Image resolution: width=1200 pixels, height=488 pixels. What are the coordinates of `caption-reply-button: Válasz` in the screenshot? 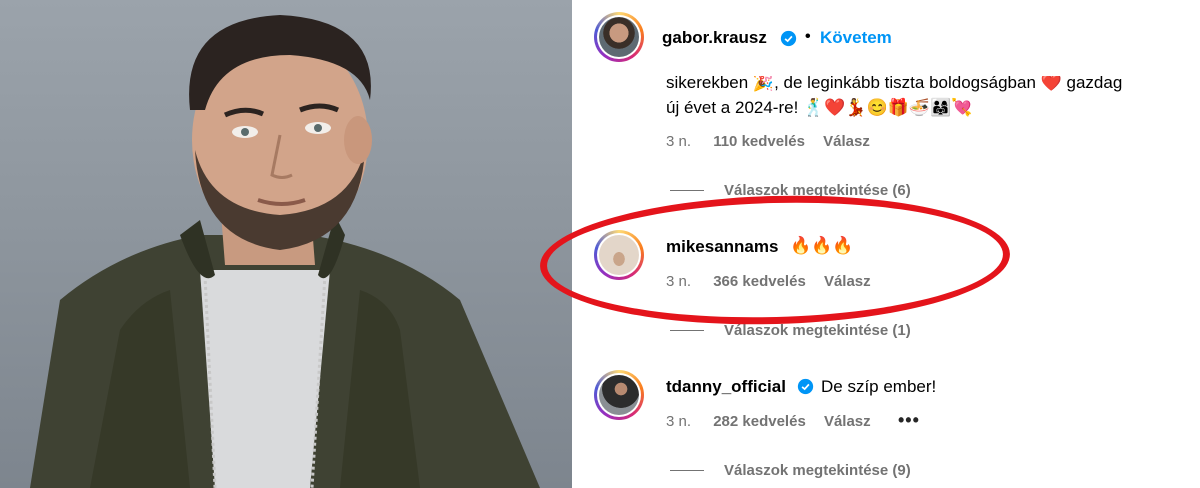 It's located at (846, 141).